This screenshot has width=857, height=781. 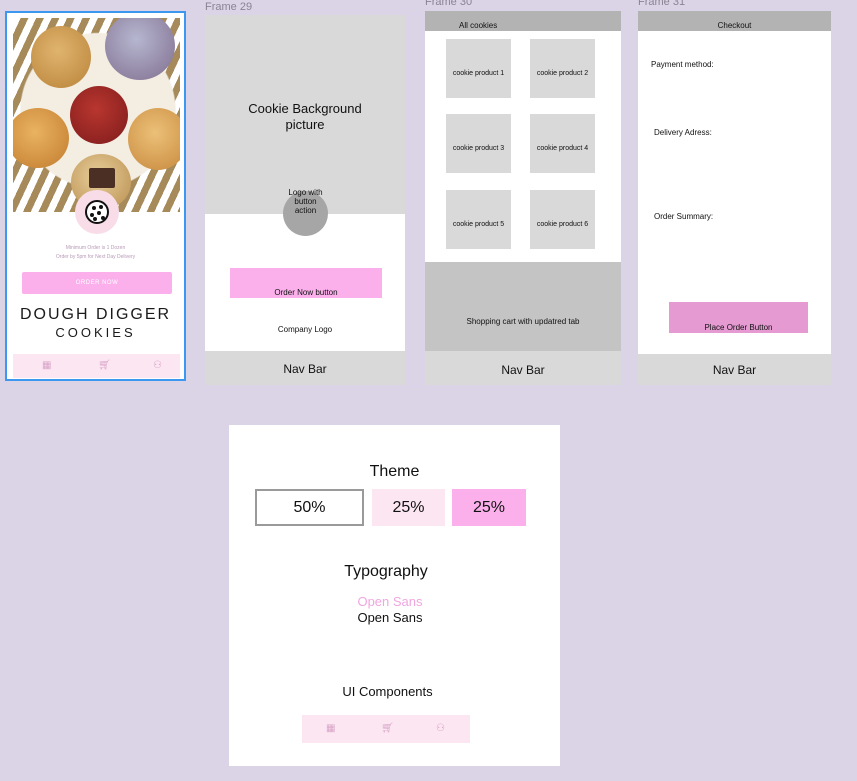 I want to click on background-placeholder-text: Cookie Background picture, so click(x=305, y=116).